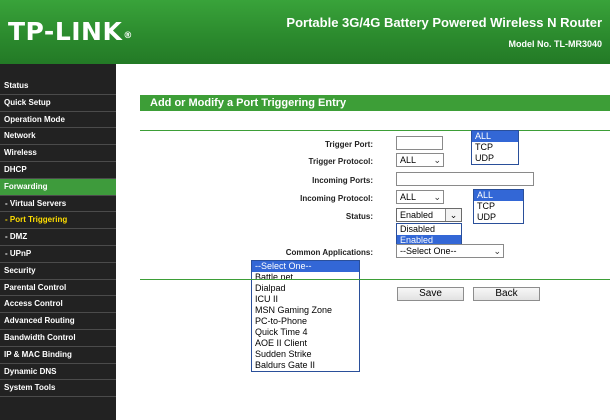 The image size is (610, 420). What do you see at coordinates (58, 103) in the screenshot?
I see `sidebar-item-quick-setup: Quick Setup` at bounding box center [58, 103].